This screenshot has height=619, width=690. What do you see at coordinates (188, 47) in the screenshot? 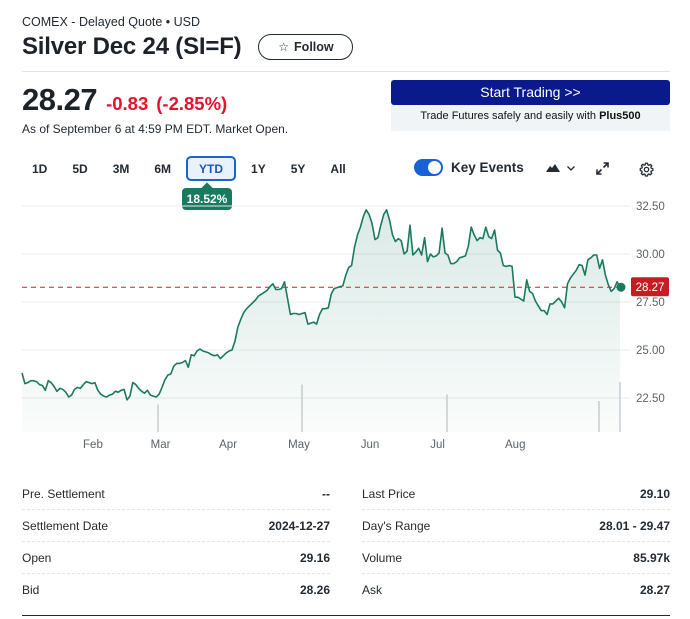
I see `title-row: Silver Dec 24 (SI=F) ☆ Follow` at bounding box center [188, 47].